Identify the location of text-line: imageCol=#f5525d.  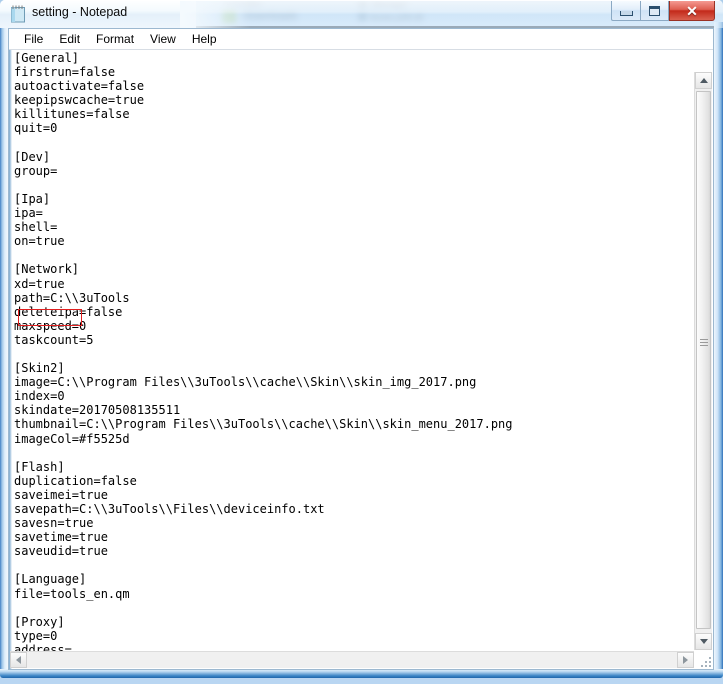
(72, 438).